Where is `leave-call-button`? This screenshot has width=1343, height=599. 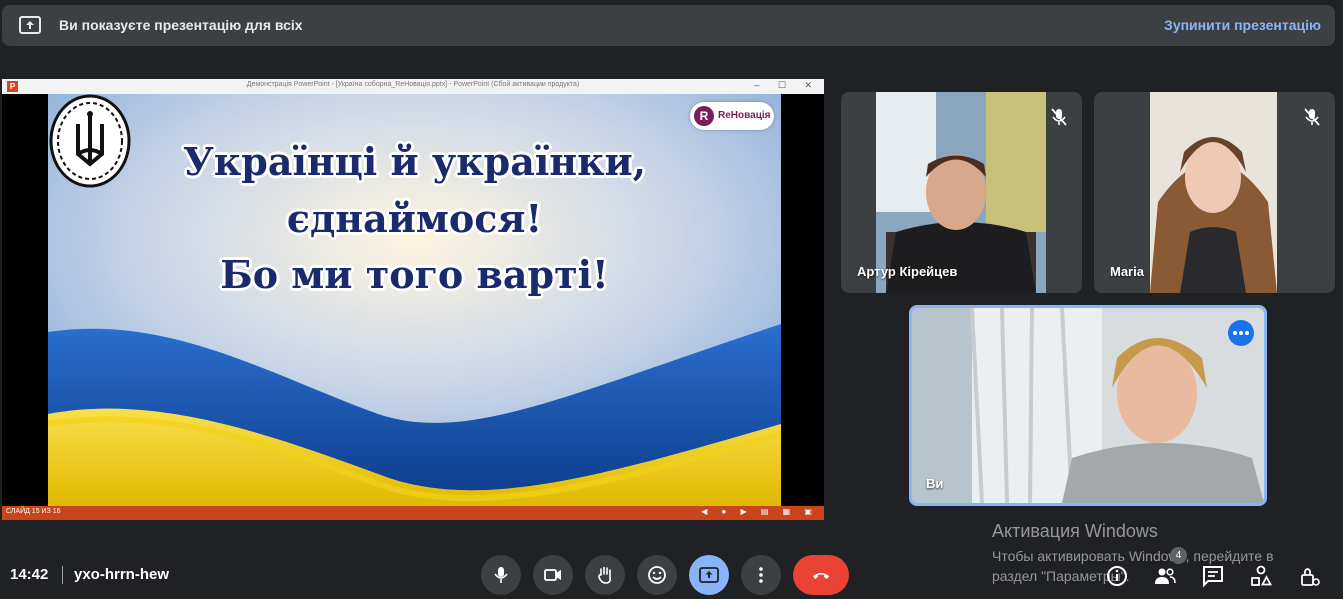 leave-call-button is located at coordinates (821, 575).